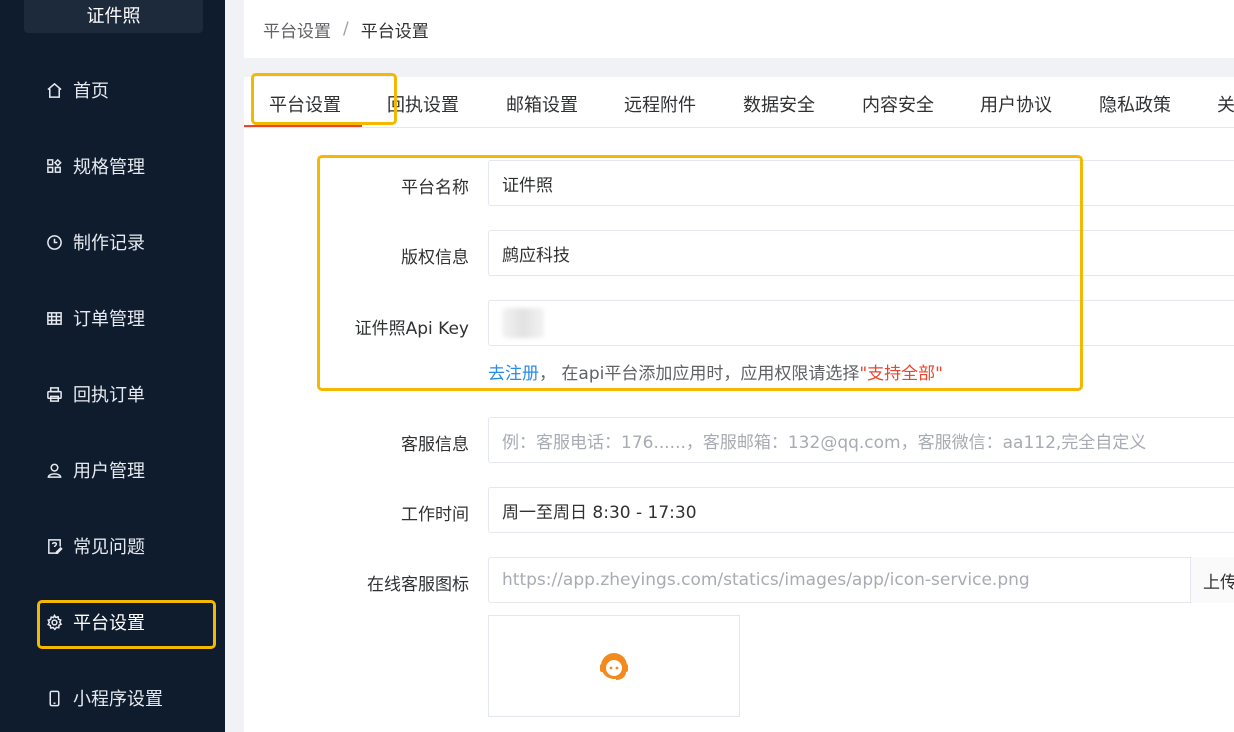 The height and width of the screenshot is (732, 1234). I want to click on phone-icon, so click(54, 698).